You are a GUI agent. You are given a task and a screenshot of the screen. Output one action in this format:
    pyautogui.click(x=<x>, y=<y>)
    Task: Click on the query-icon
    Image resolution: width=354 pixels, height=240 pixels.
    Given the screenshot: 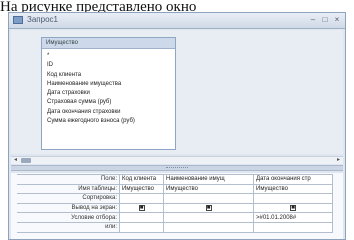 What is the action you would take?
    pyautogui.click(x=18, y=20)
    